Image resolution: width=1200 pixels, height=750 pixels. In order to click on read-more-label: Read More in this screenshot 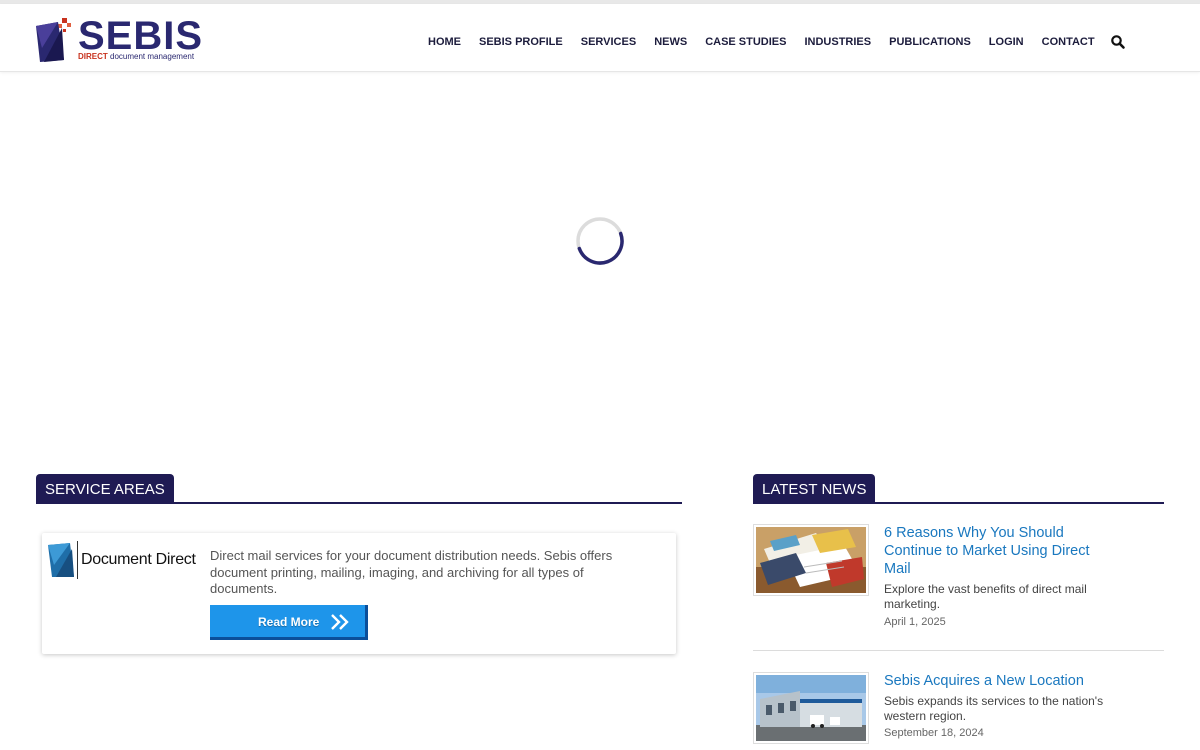, I will do `click(289, 622)`.